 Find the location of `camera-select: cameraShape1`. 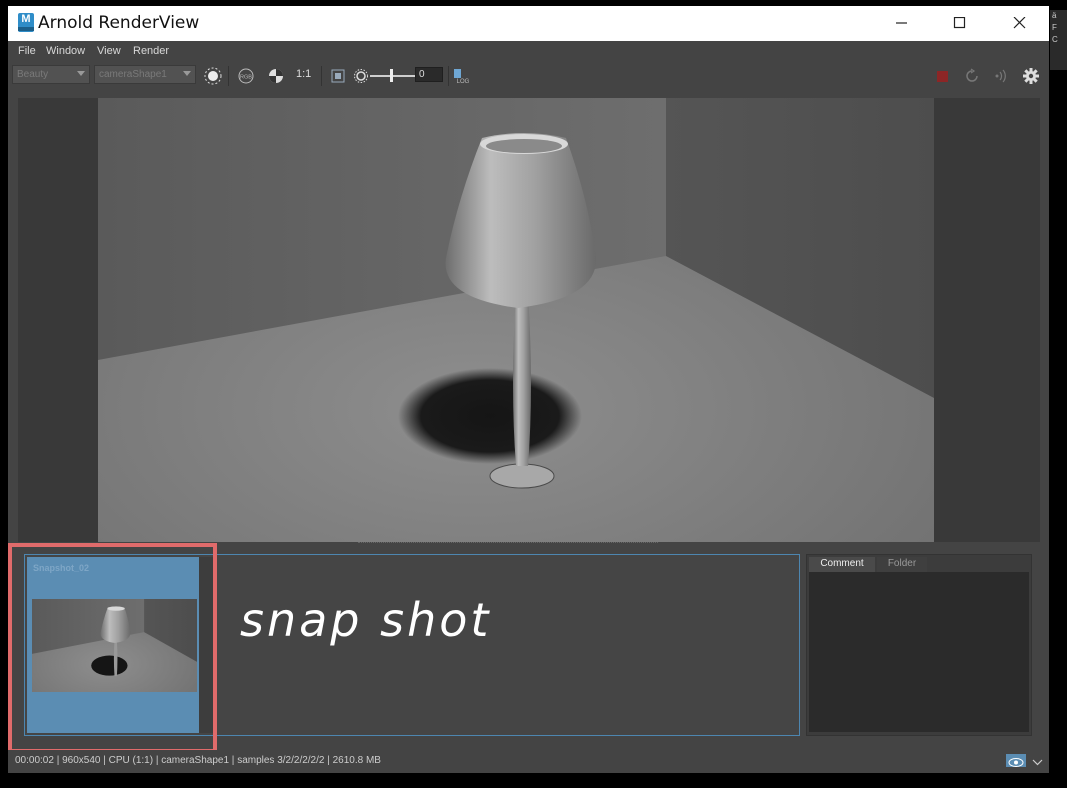

camera-select: cameraShape1 is located at coordinates (145, 74).